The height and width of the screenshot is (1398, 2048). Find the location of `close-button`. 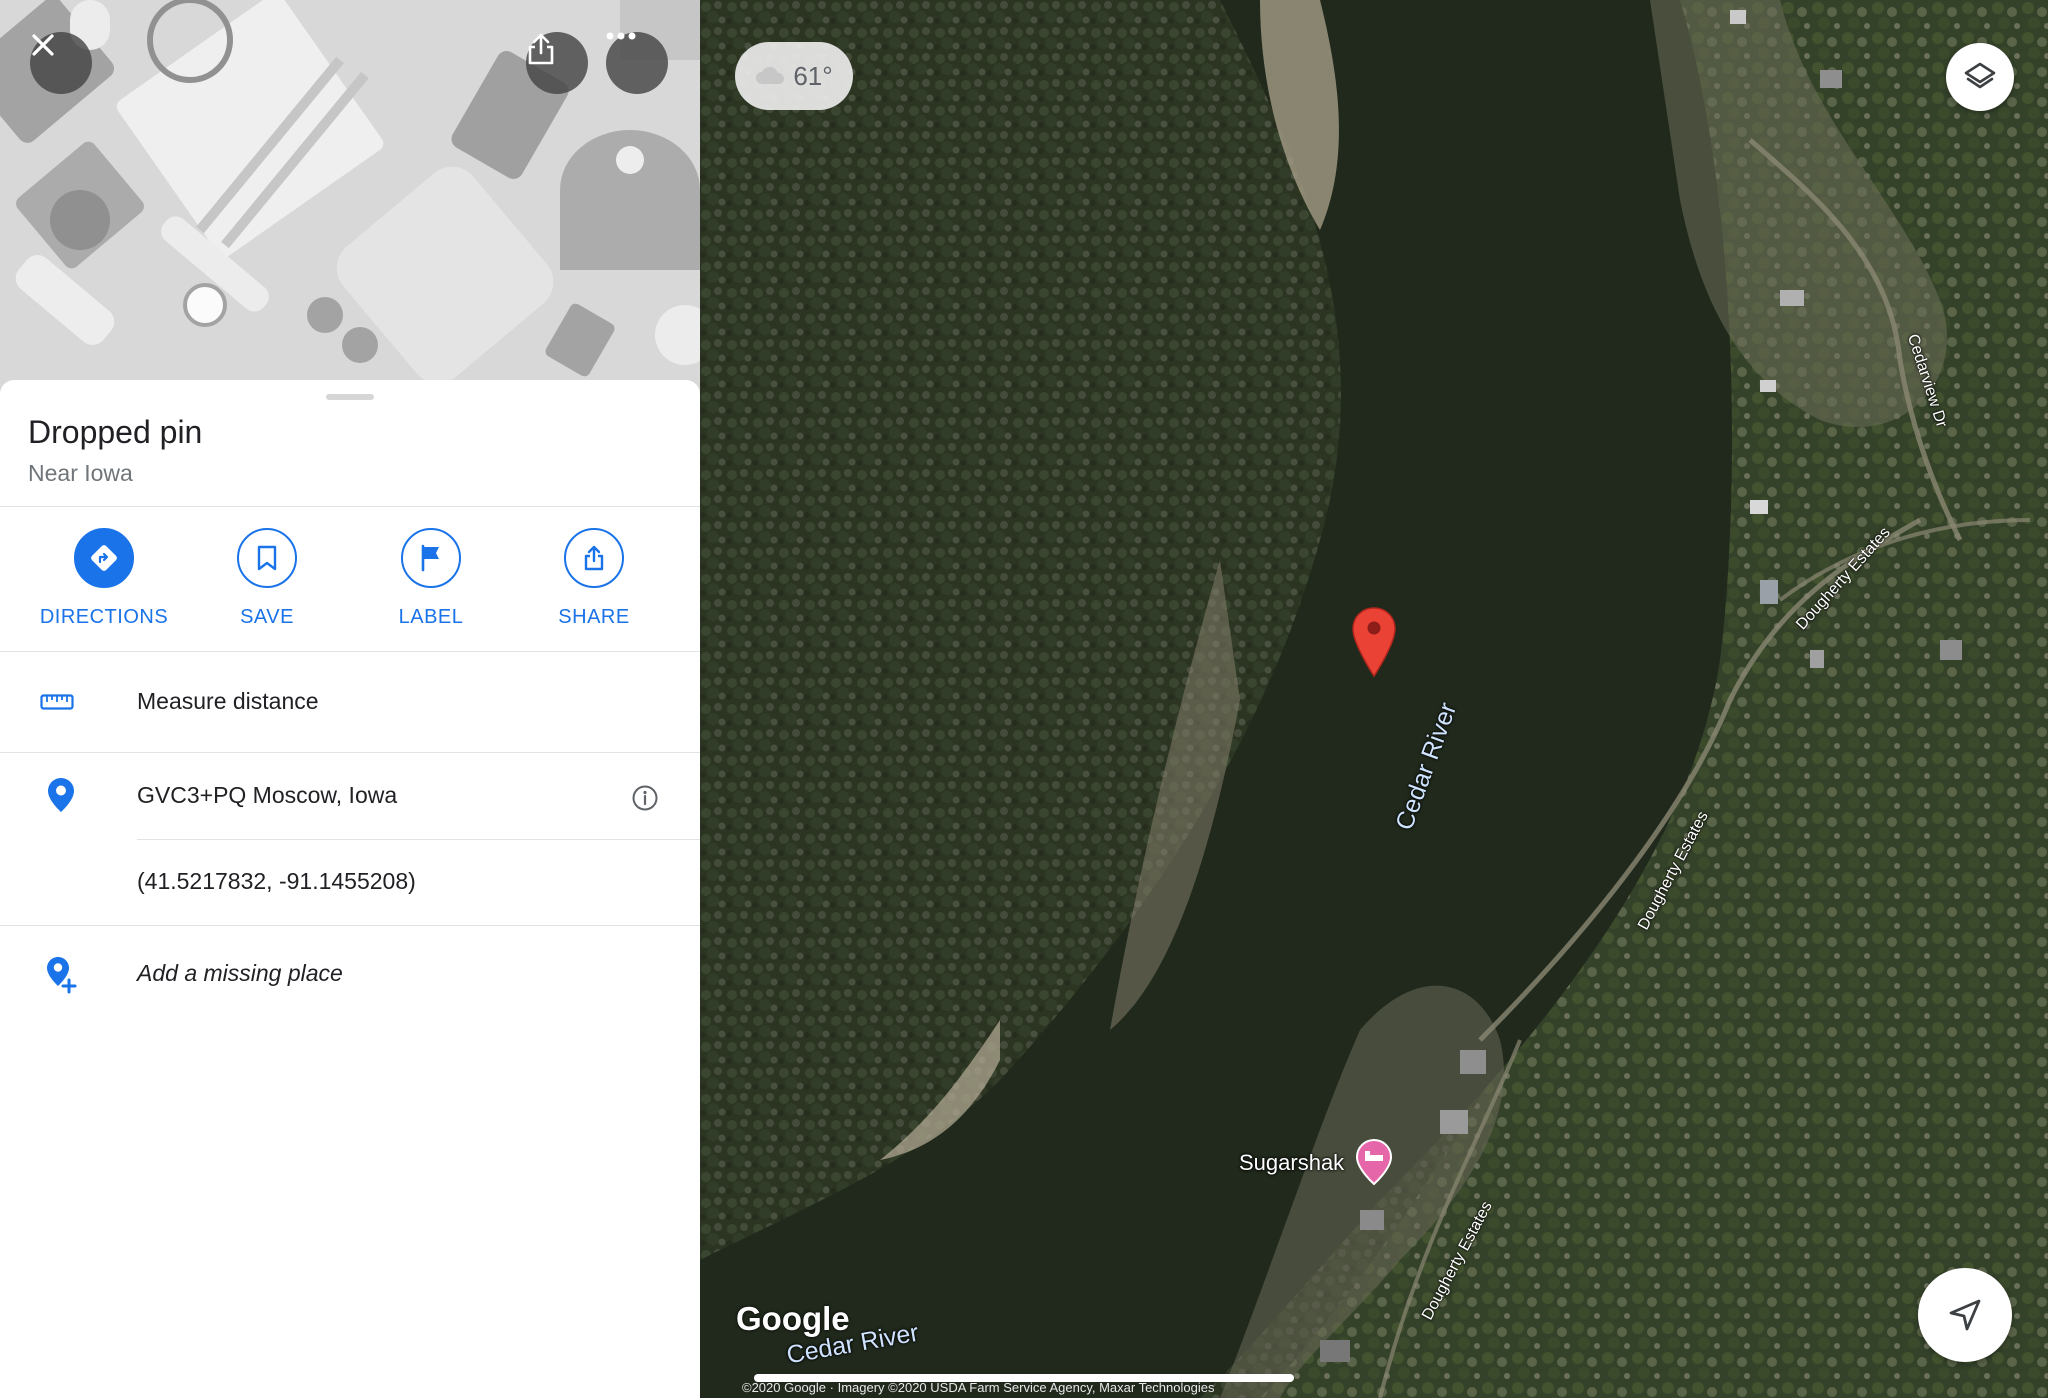

close-button is located at coordinates (61, 63).